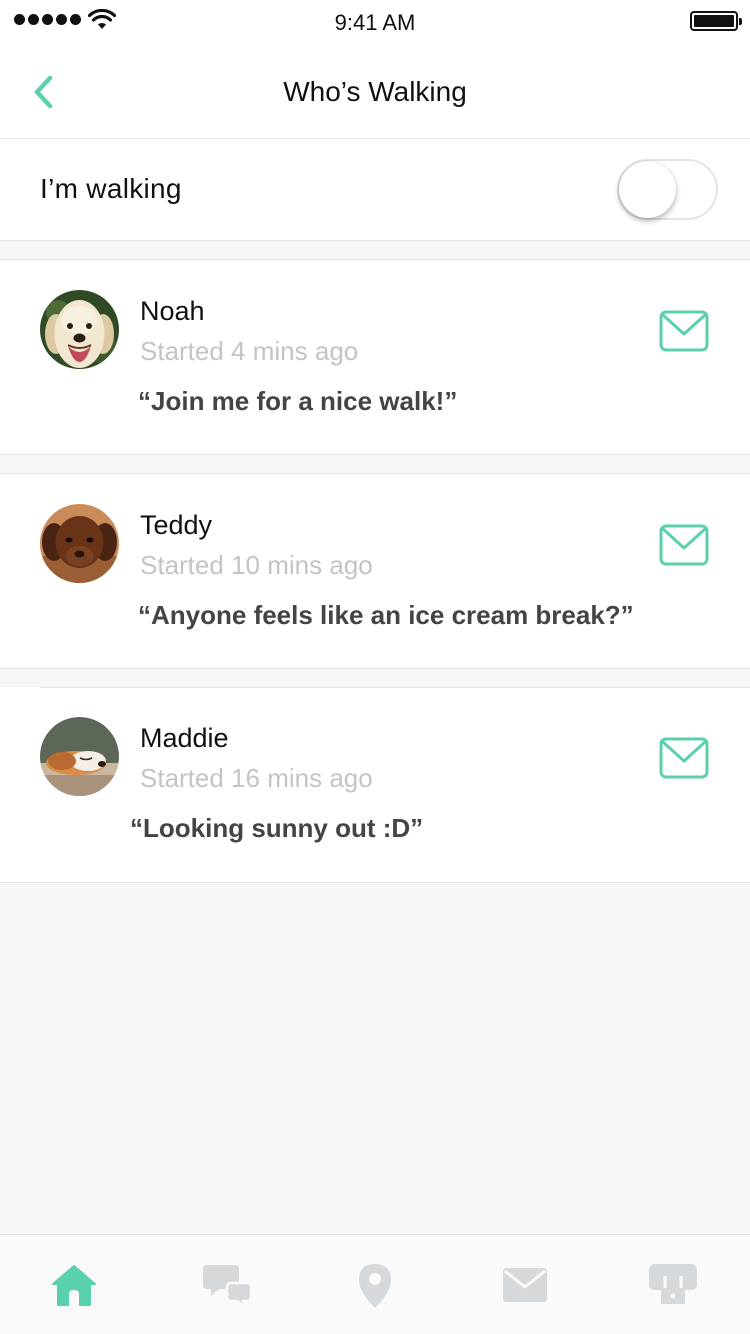  Describe the element at coordinates (249, 351) in the screenshot. I see `walker-started-time: Started 4 mins ago` at that location.